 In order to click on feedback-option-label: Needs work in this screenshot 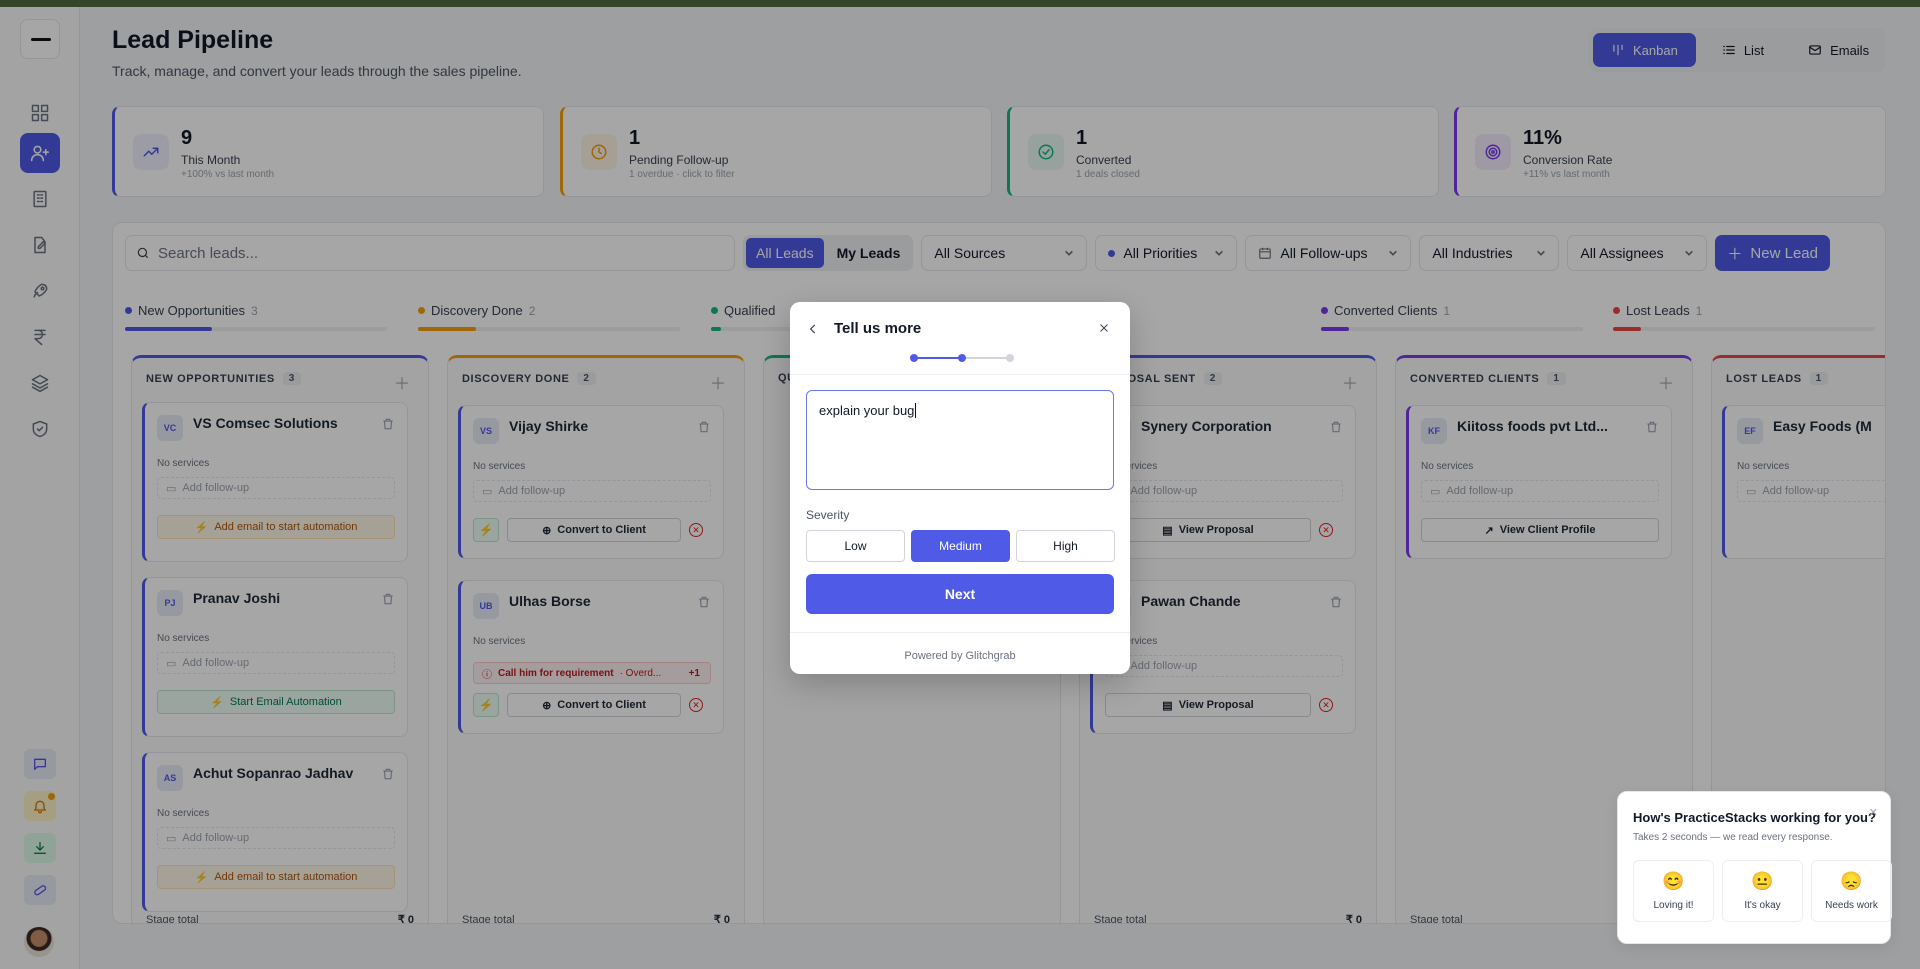, I will do `click(1851, 905)`.